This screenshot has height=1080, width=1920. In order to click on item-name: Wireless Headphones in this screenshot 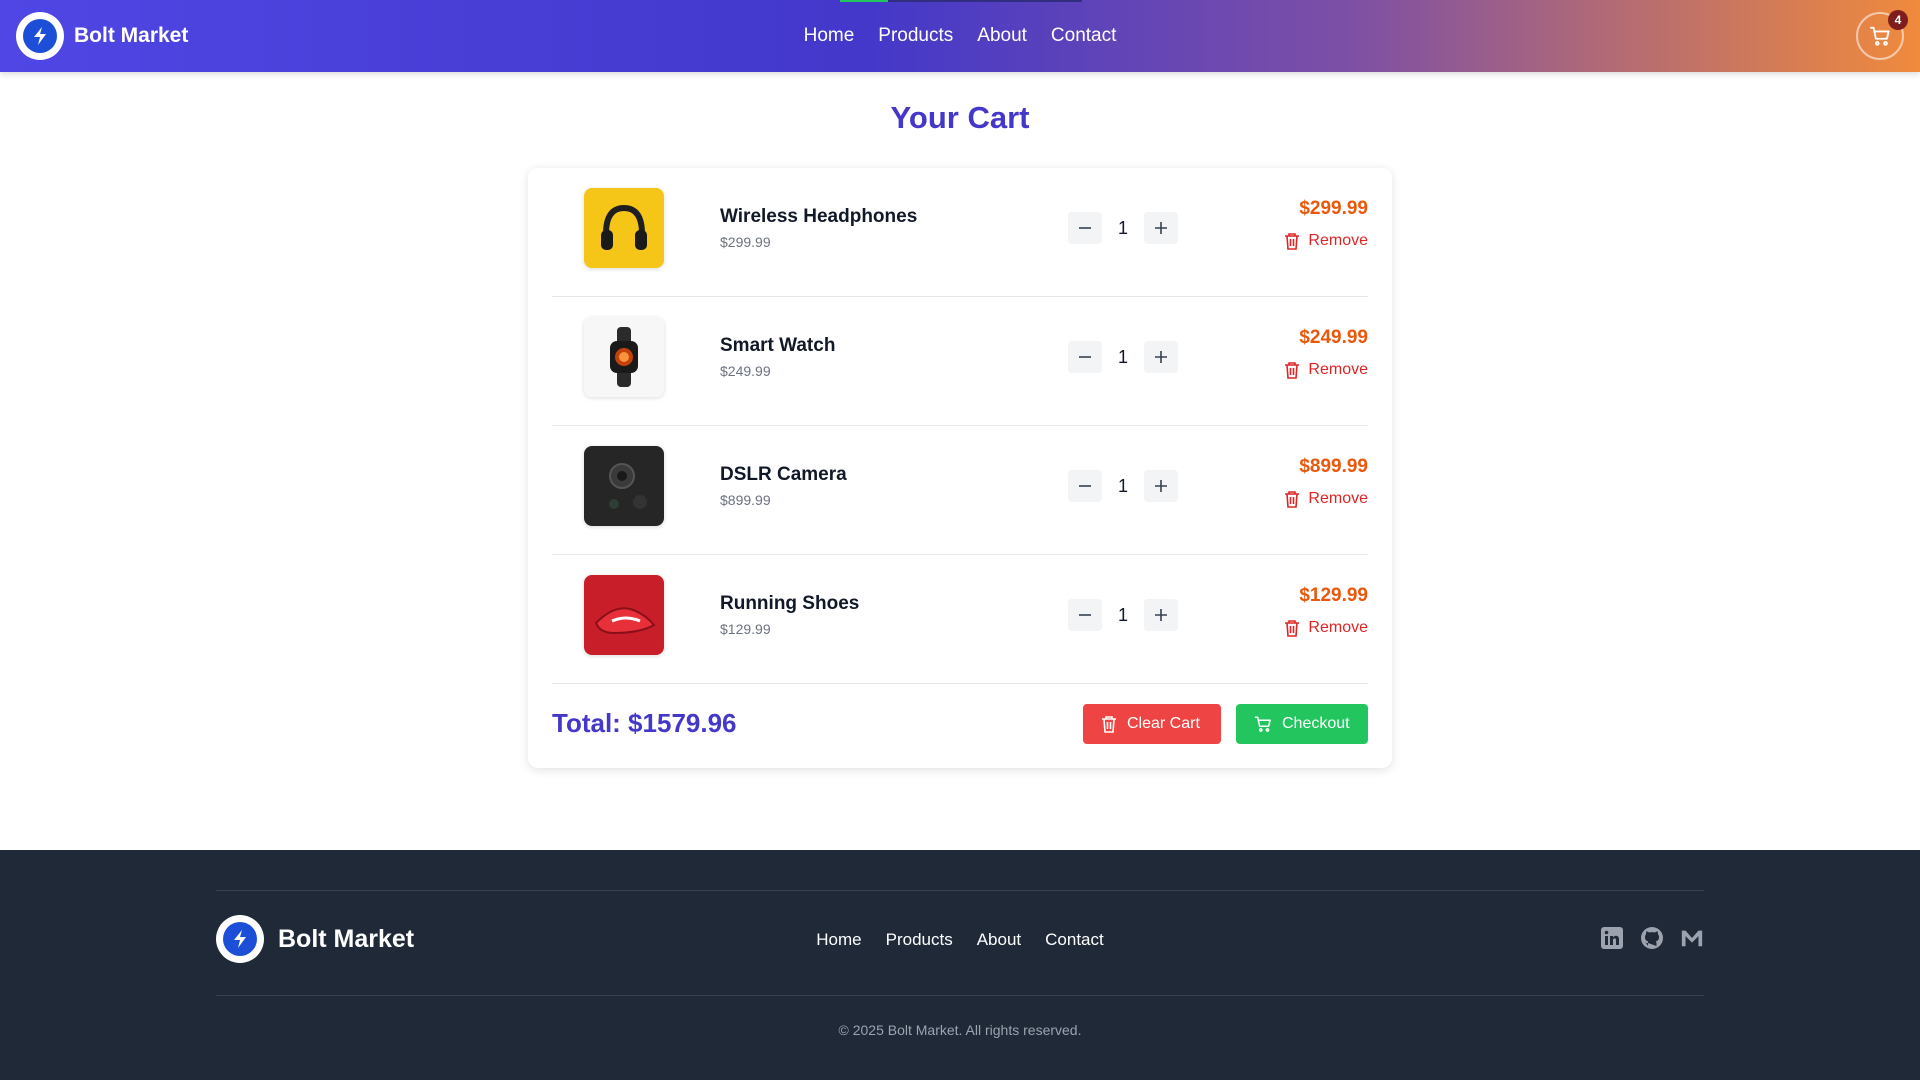, I will do `click(819, 216)`.